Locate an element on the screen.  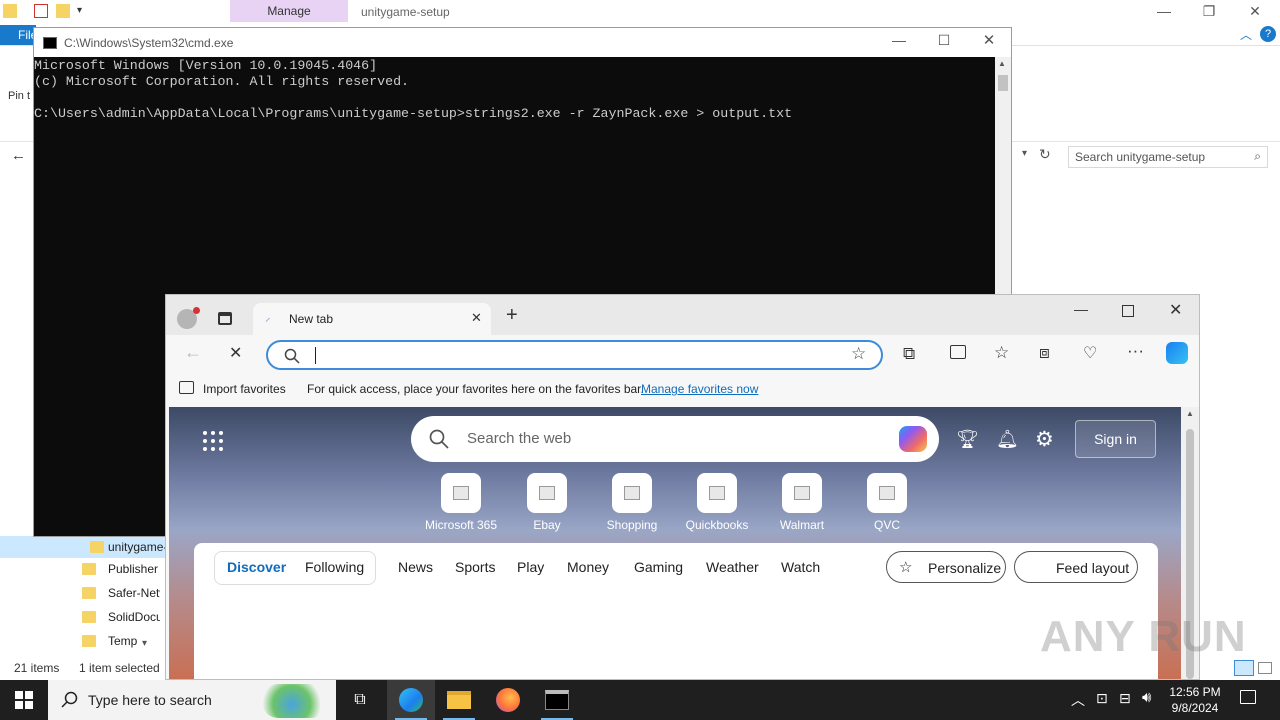
details-view-icon is located at coordinates (1244, 668).